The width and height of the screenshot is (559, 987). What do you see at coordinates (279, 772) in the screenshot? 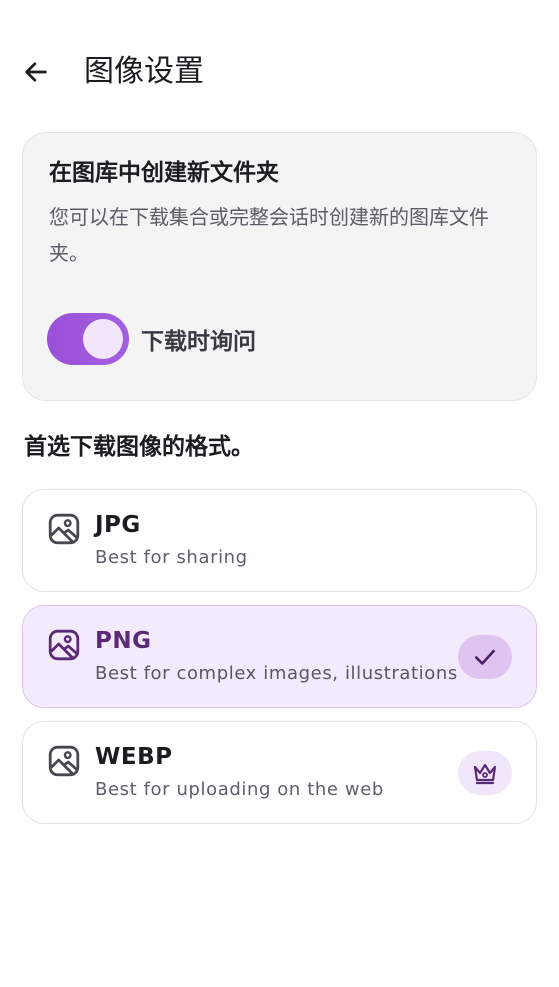
I see `format-option-webp: WEBP Best for uploading on the web` at bounding box center [279, 772].